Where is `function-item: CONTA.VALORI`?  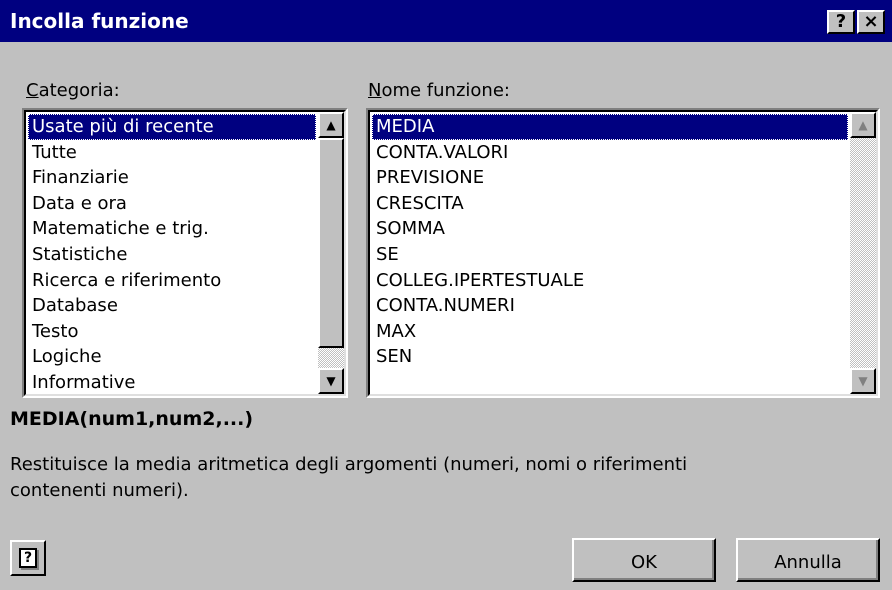 function-item: CONTA.VALORI is located at coordinates (610, 153).